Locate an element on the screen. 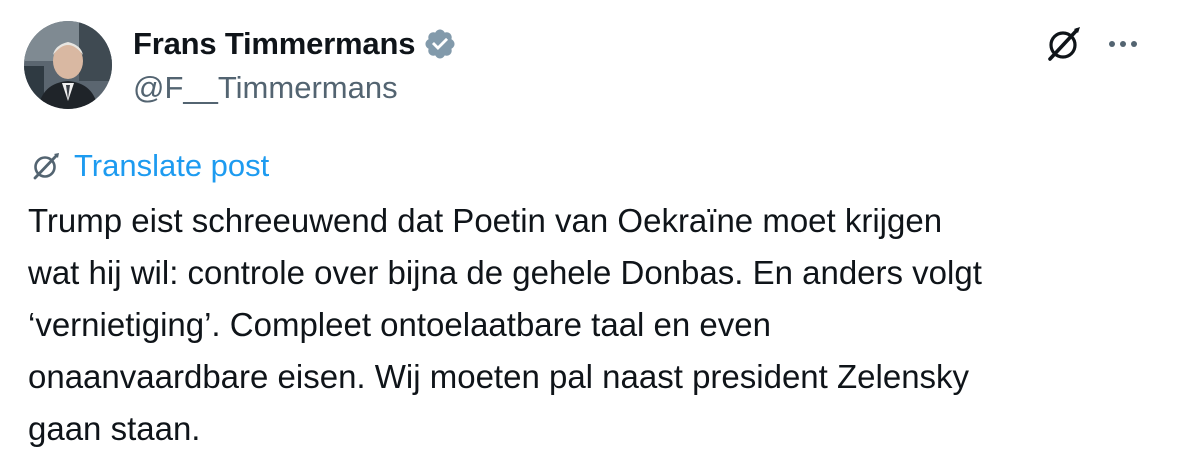 The height and width of the screenshot is (466, 1182). grok-button is located at coordinates (1064, 44).